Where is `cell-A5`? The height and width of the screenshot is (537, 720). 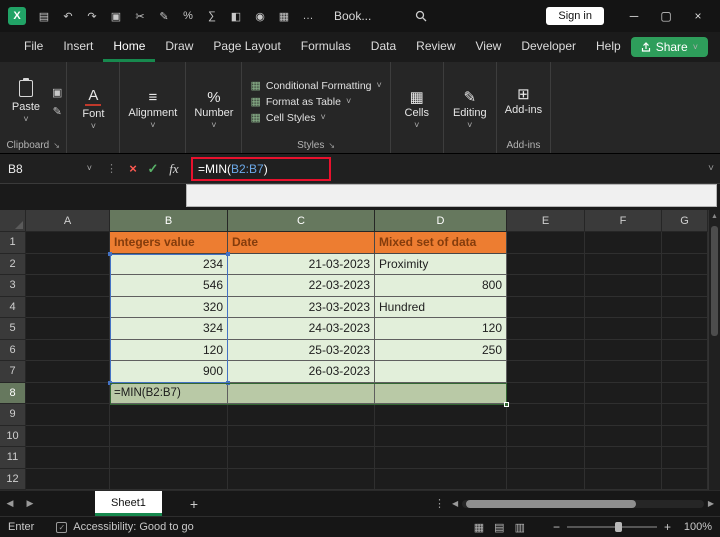
cell-A5 is located at coordinates (68, 329).